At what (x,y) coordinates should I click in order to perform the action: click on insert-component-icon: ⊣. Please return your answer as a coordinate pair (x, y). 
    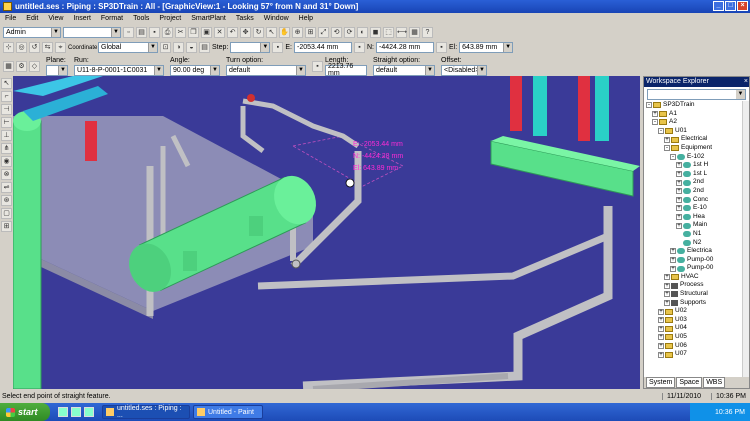
    Looking at the image, I should click on (6, 109).